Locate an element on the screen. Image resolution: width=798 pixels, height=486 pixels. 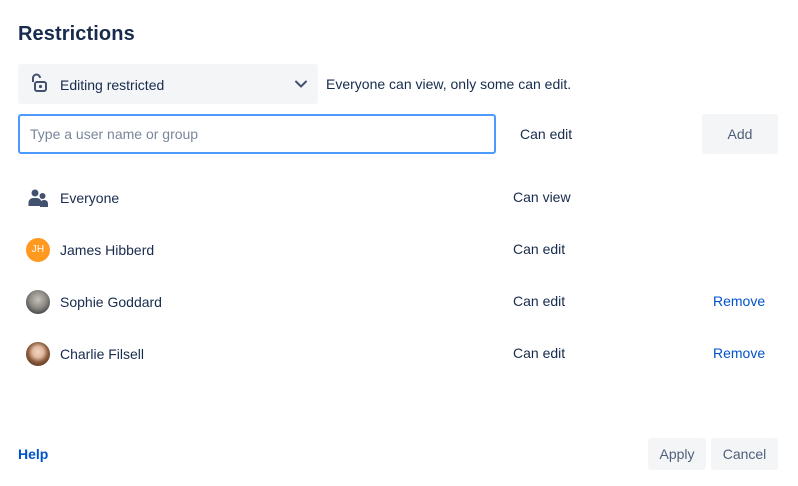
entry-name: James Hibberd is located at coordinates (107, 250).